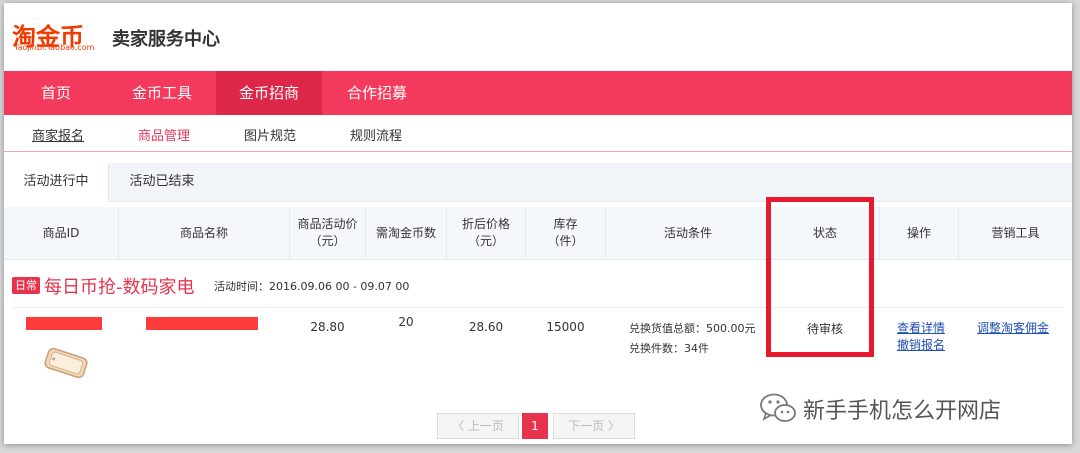 Image resolution: width=1080 pixels, height=453 pixels. What do you see at coordinates (66, 363) in the screenshot?
I see `phone-case-thumbnail` at bounding box center [66, 363].